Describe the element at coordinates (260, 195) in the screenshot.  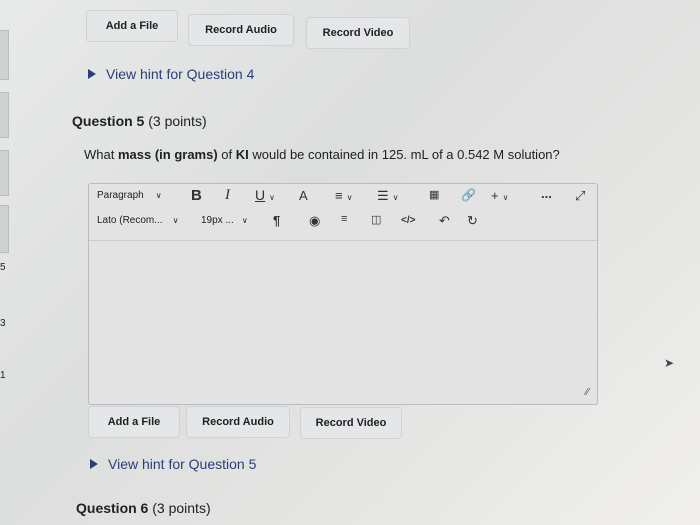
I see `underline-label: U` at that location.